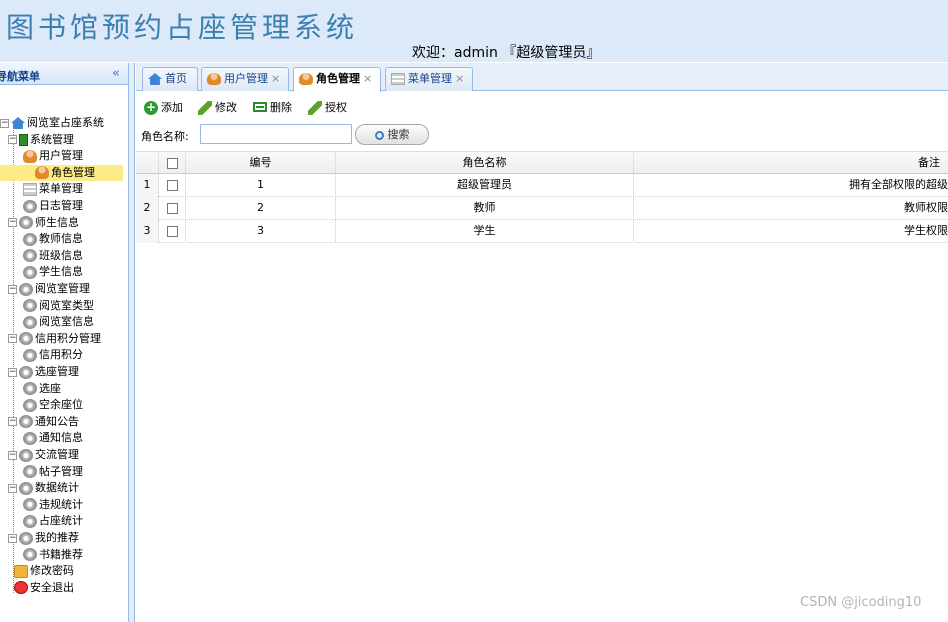 This screenshot has height=622, width=948. I want to click on nav-item: 阅览室类型, so click(58, 306).